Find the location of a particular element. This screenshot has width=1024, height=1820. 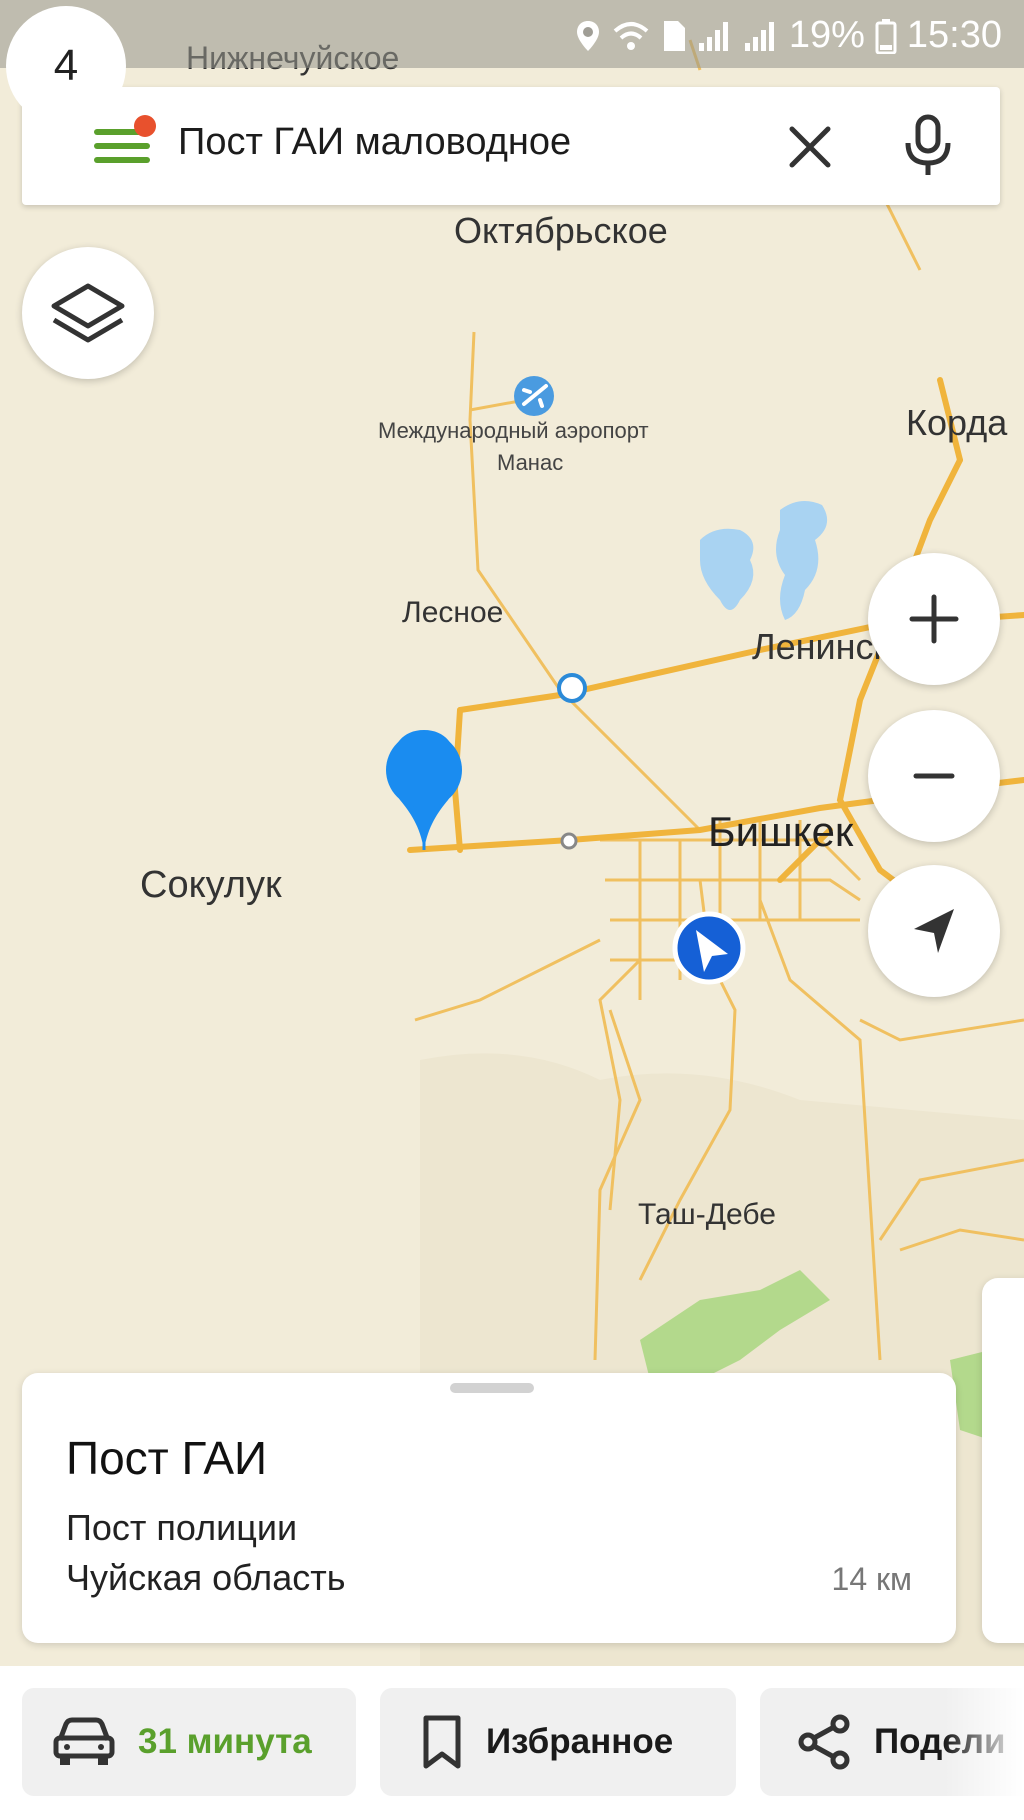

sim-icon is located at coordinates (674, 35).